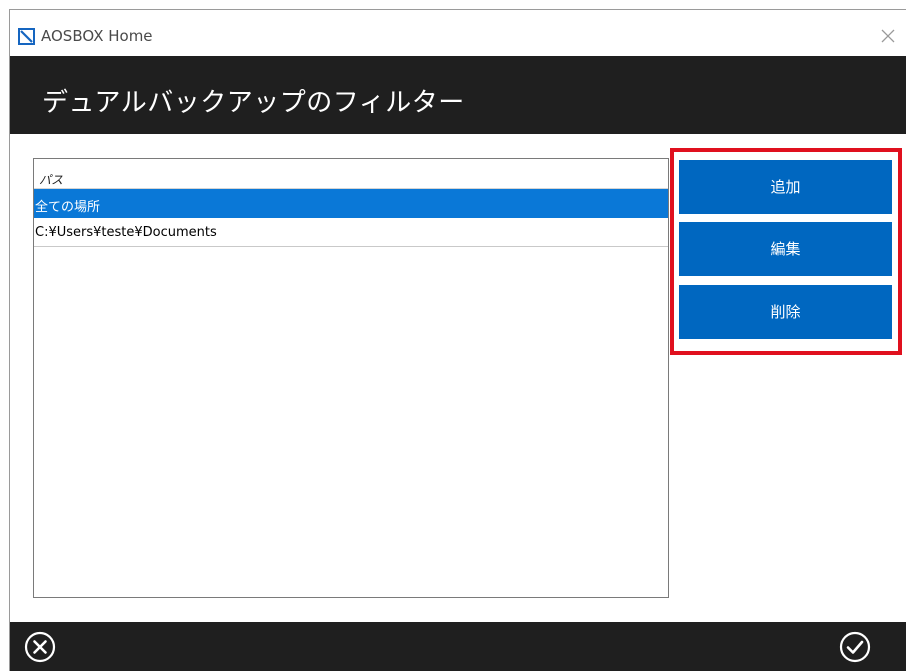  I want to click on circle-x-icon, so click(40, 647).